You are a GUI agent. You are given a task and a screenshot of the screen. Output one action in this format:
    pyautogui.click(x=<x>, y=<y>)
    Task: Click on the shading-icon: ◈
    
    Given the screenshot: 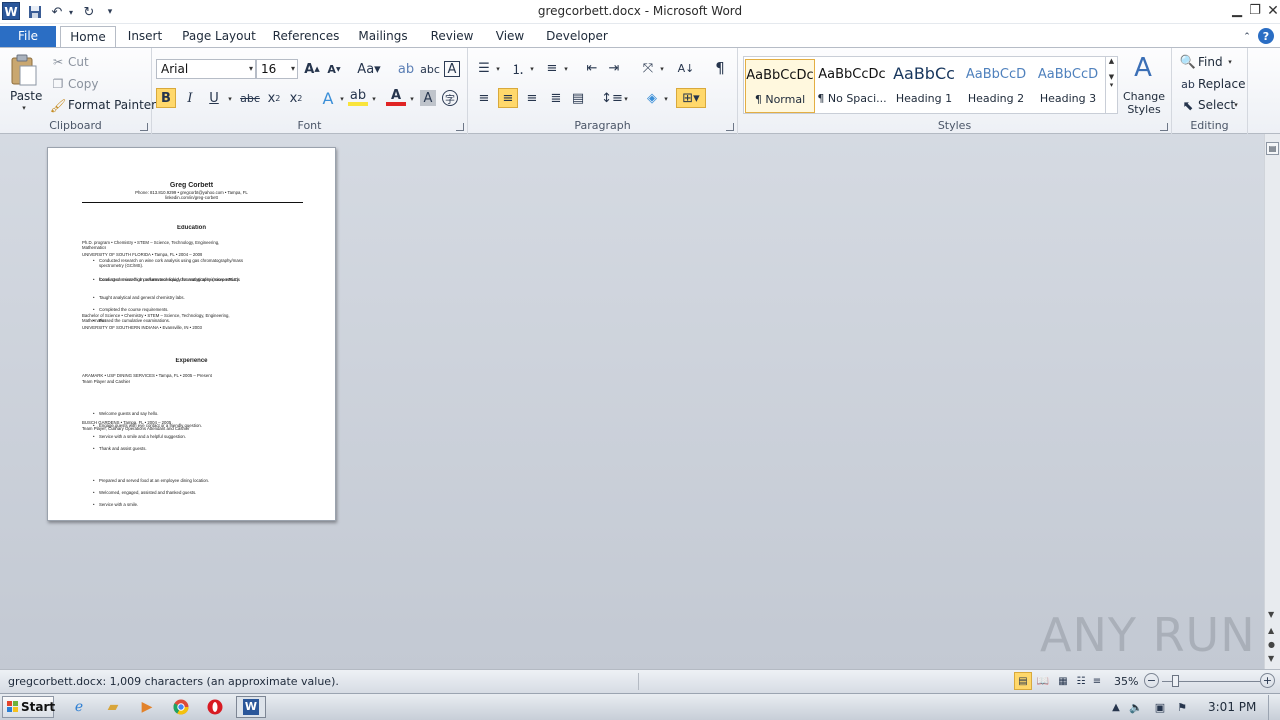 What is the action you would take?
    pyautogui.click(x=652, y=98)
    